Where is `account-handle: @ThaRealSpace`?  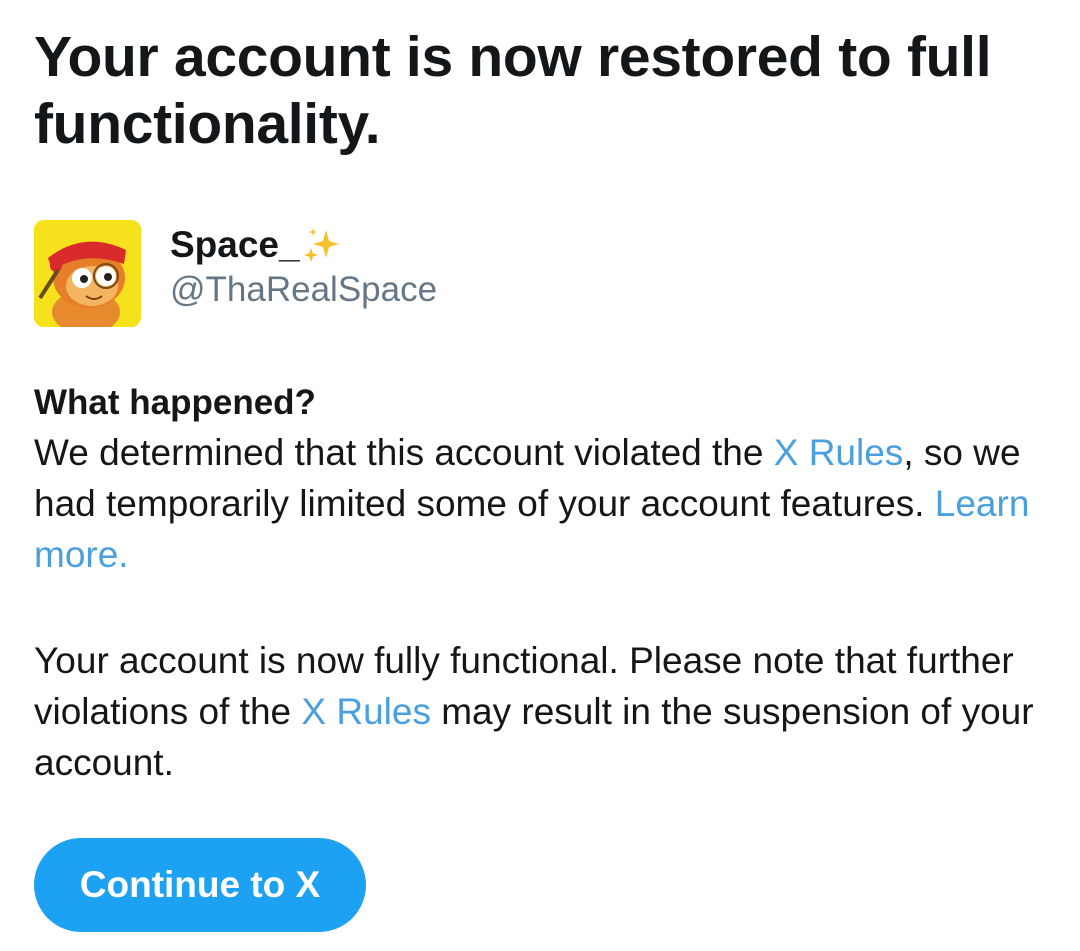 account-handle: @ThaRealSpace is located at coordinates (304, 289).